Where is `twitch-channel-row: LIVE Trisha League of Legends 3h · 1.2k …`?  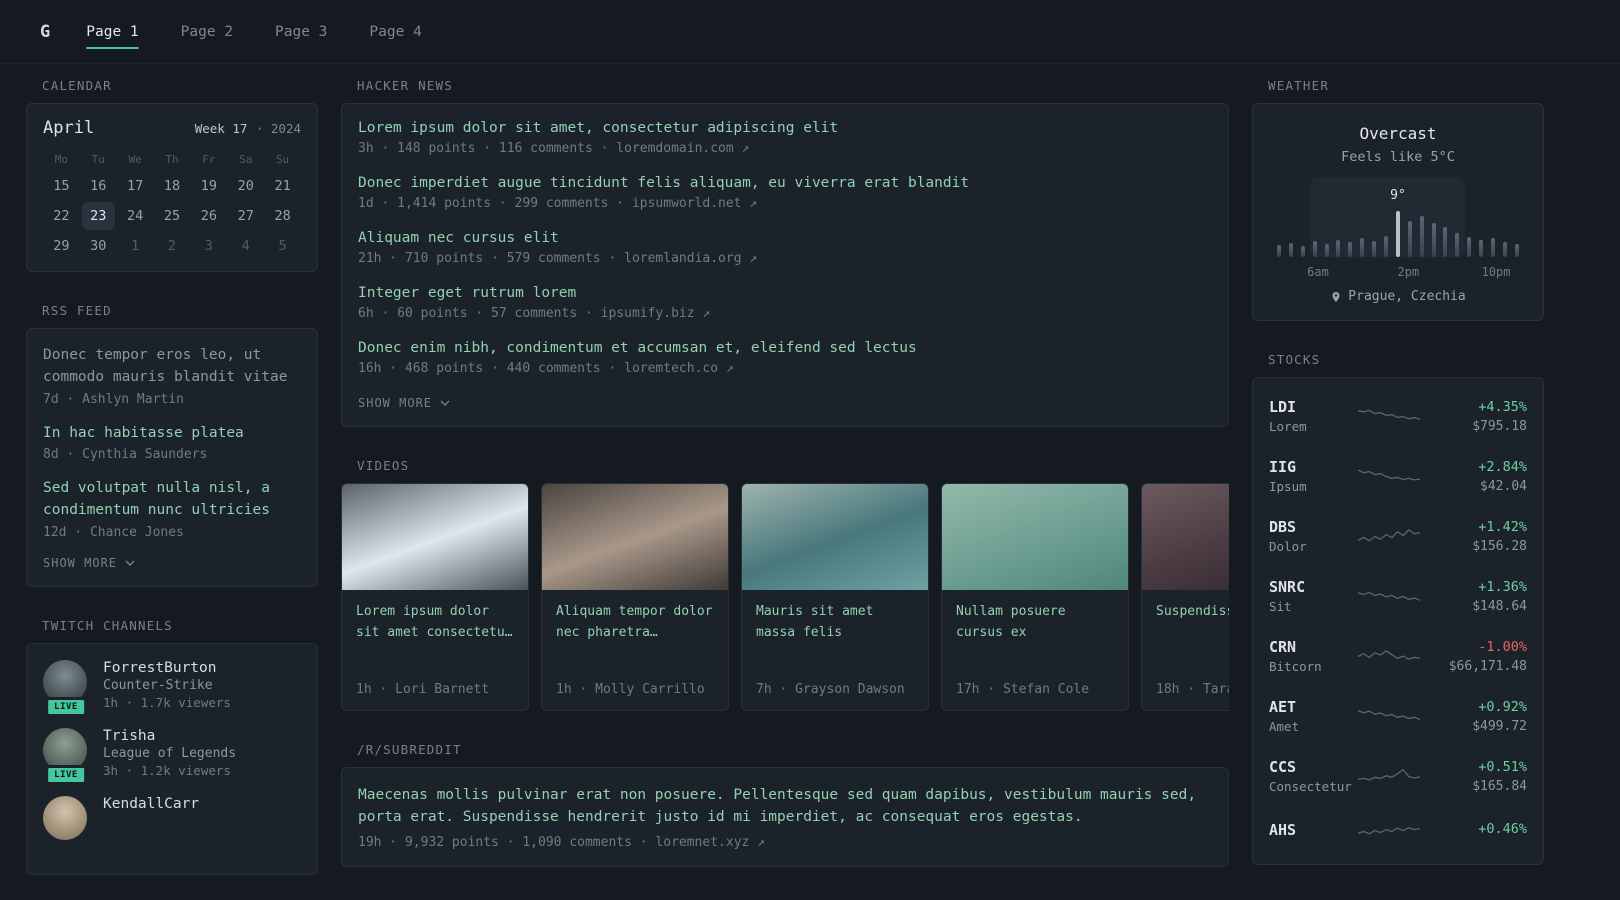
twitch-channel-row: LIVE Trisha League of Legends 3h · 1.2k … is located at coordinates (172, 756).